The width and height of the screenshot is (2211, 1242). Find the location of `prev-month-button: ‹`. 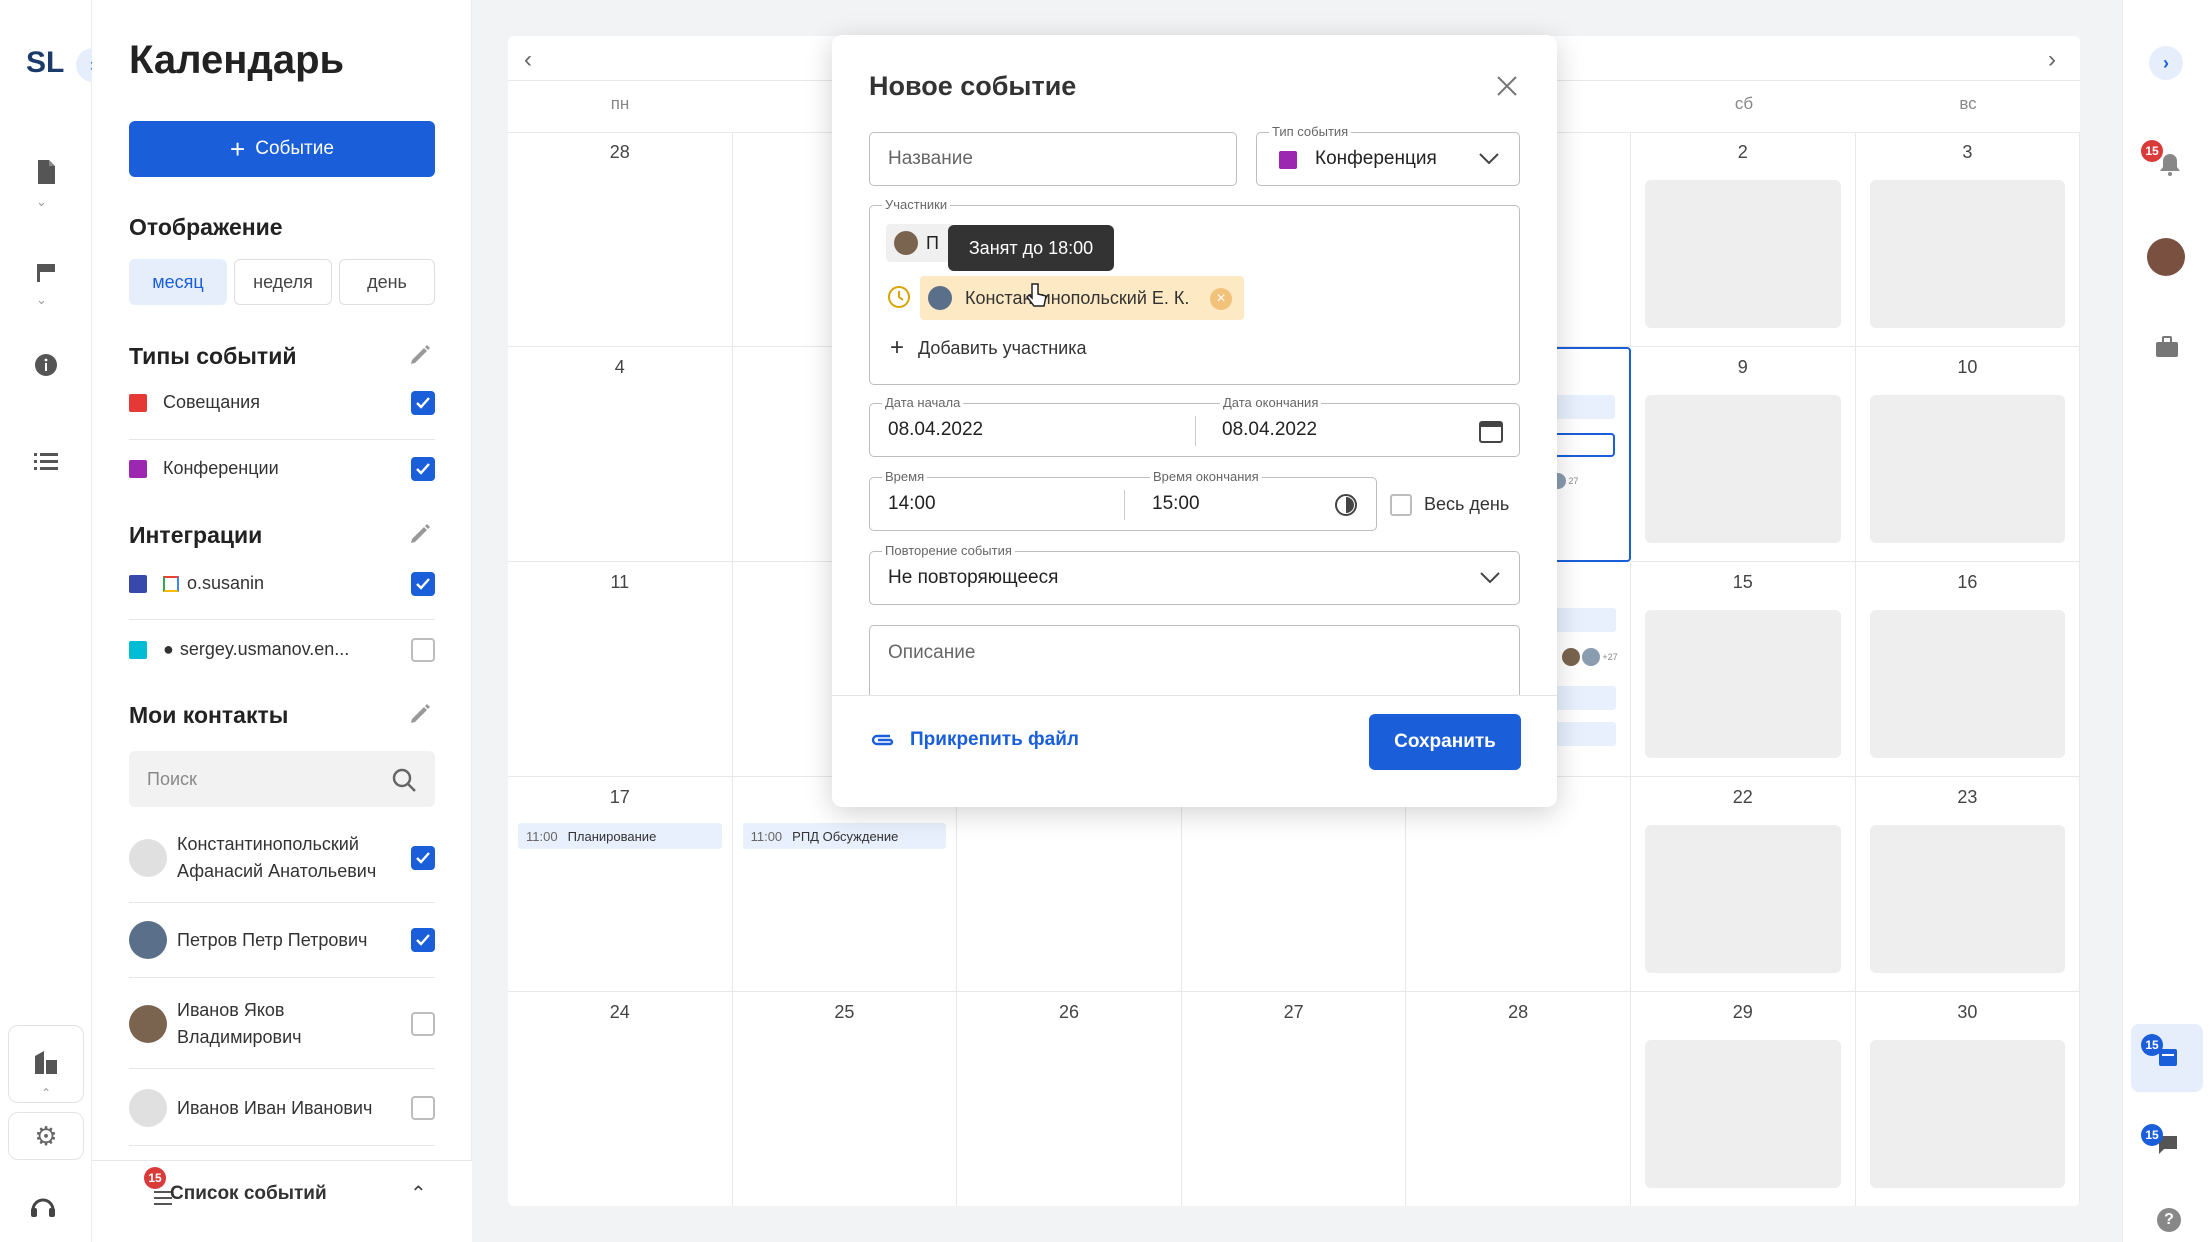

prev-month-button: ‹ is located at coordinates (528, 60).